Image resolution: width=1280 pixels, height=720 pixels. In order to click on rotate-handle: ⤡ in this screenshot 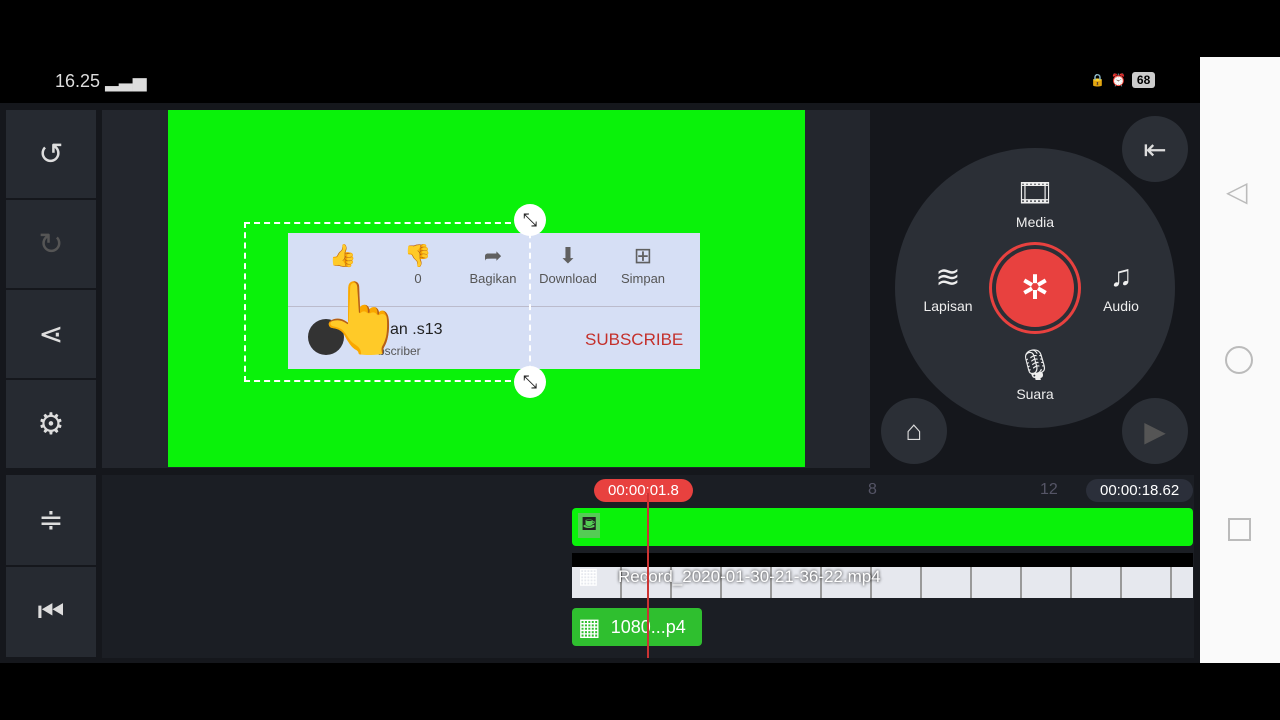, I will do `click(530, 220)`.